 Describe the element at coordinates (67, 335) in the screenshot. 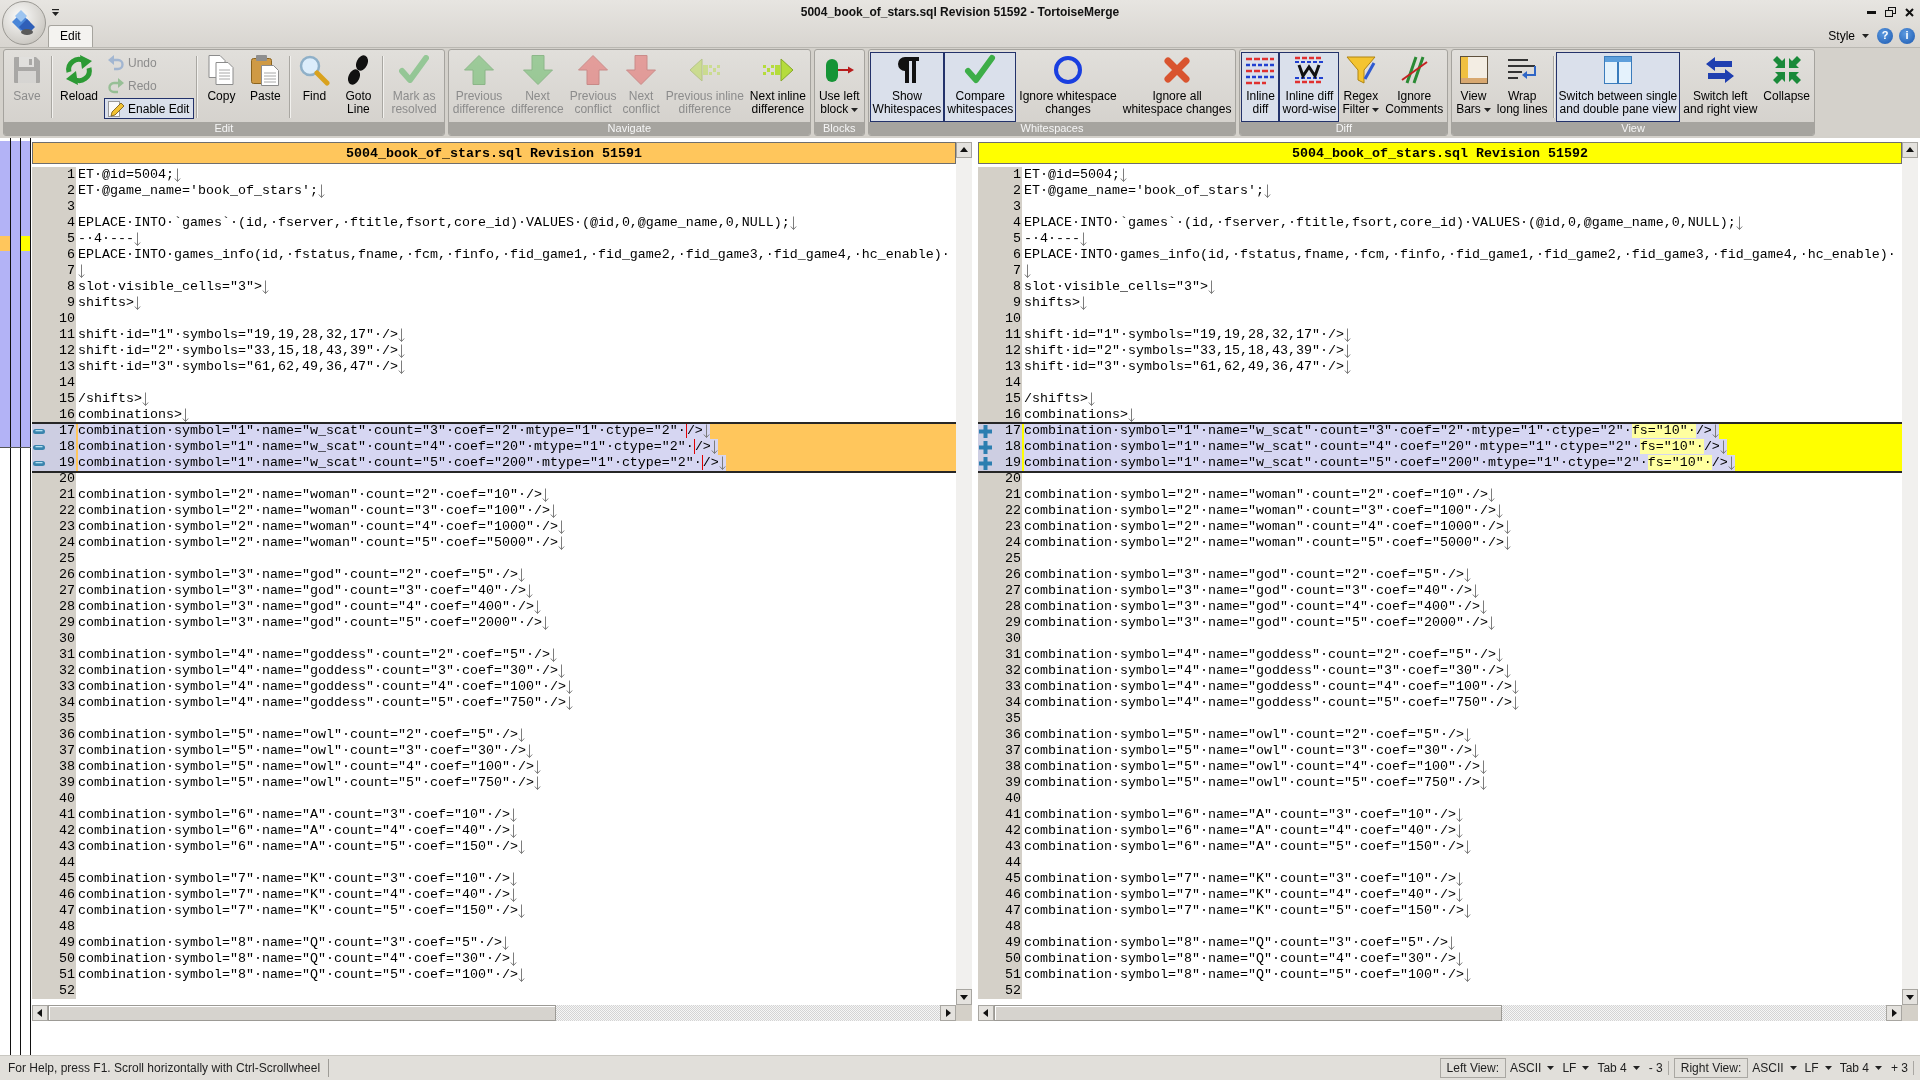

I see `line-number: 11` at that location.